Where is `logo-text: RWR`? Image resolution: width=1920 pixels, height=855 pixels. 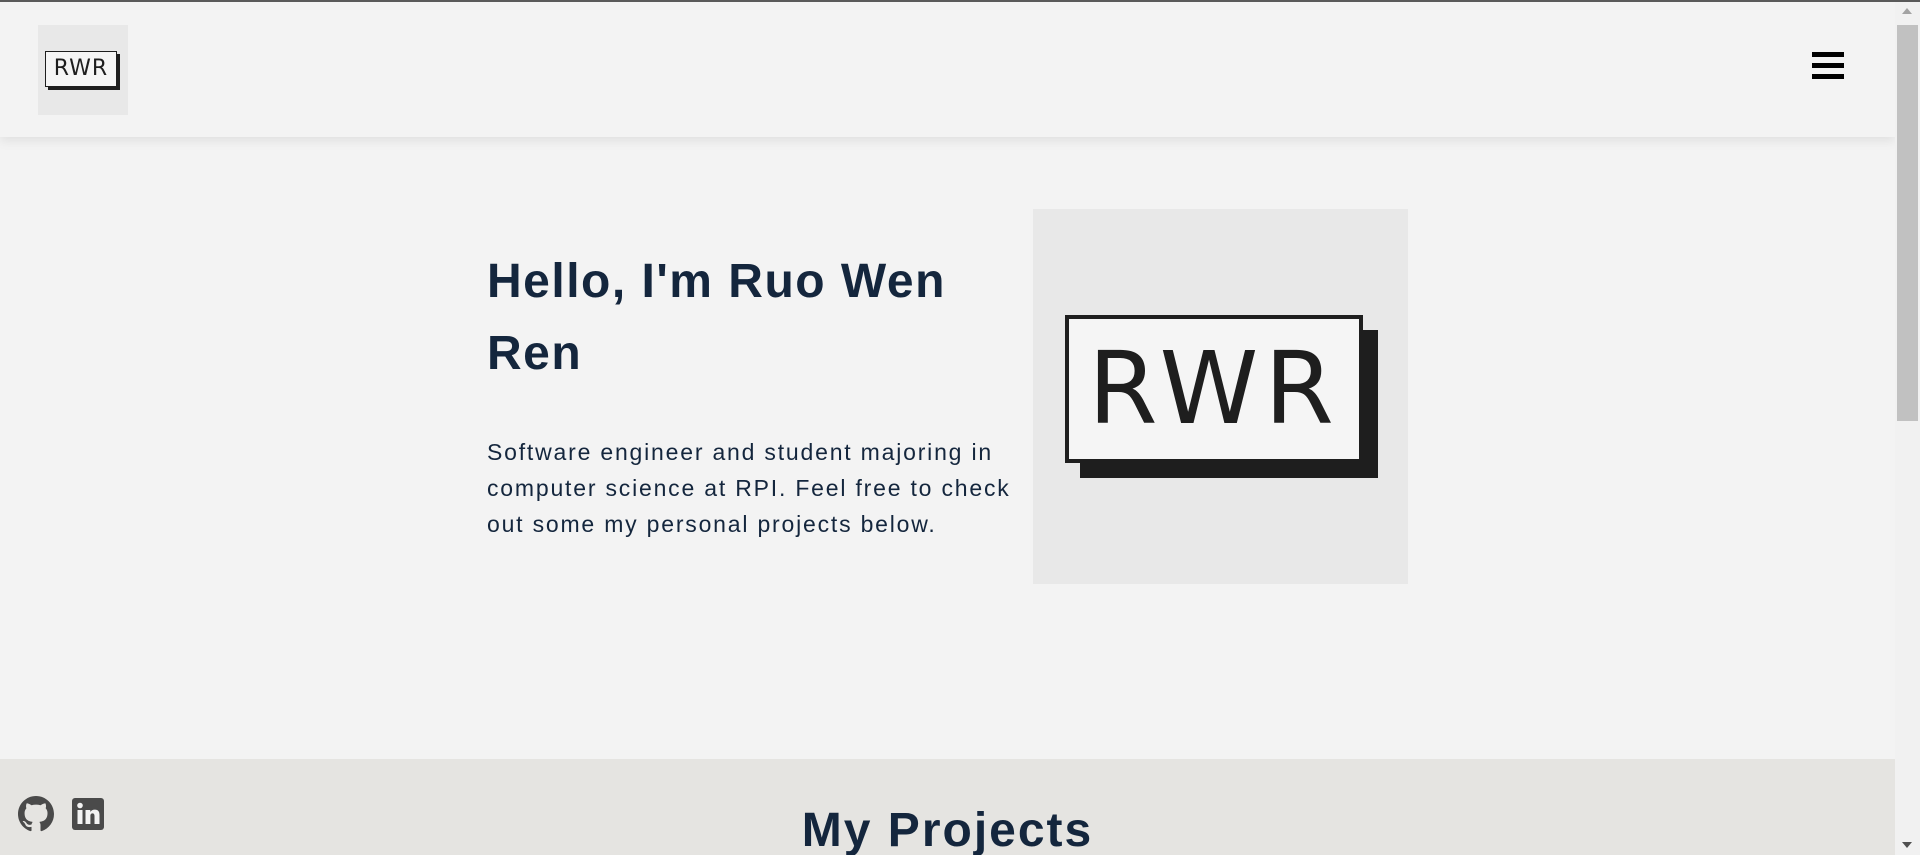
logo-text: RWR is located at coordinates (81, 68).